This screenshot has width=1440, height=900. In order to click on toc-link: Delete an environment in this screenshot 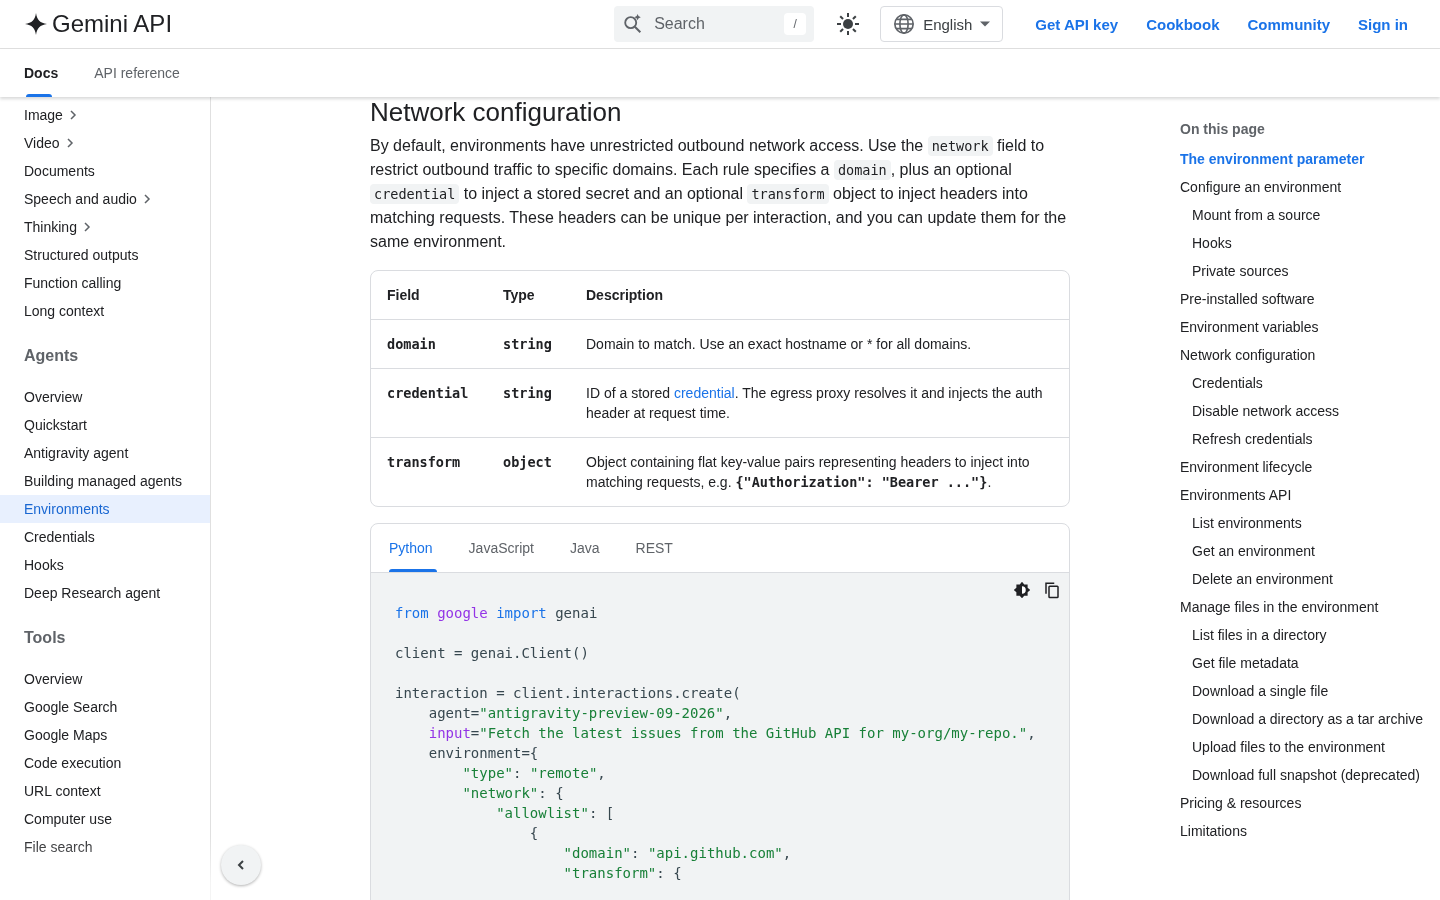, I will do `click(1316, 579)`.